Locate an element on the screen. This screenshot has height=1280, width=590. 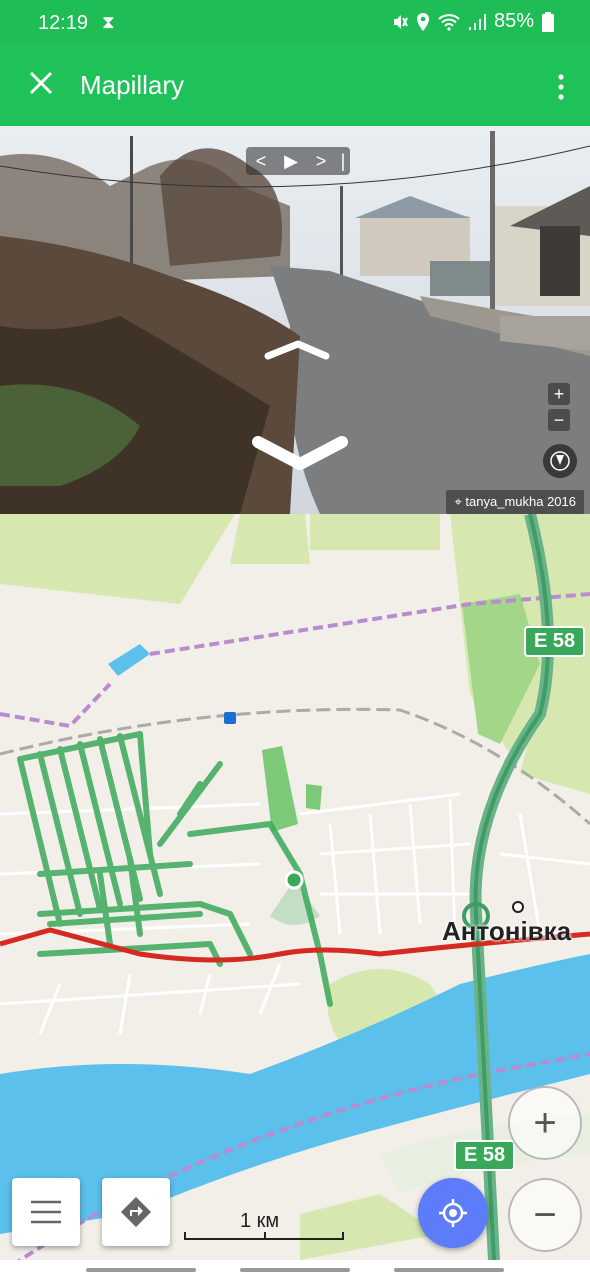
status-bar: 12:19 ⧗ 85% is located at coordinates (295, 23).